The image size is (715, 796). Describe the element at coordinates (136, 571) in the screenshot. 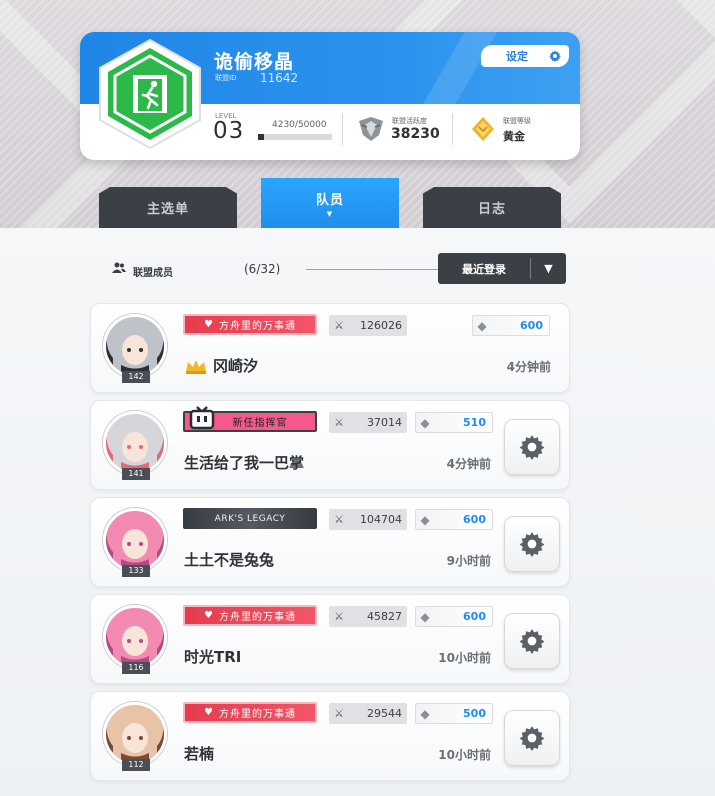

I see `avatar-level-badge: 133` at that location.